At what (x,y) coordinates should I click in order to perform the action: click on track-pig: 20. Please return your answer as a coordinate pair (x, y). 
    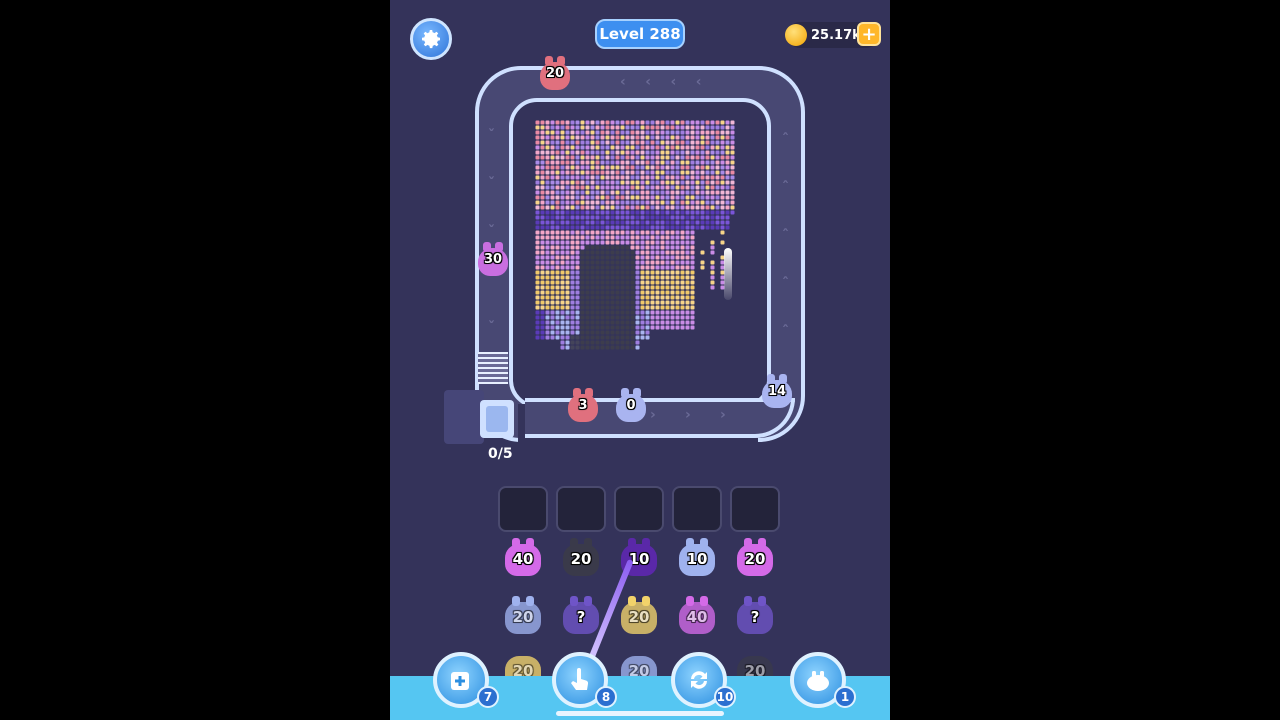
    Looking at the image, I should click on (555, 72).